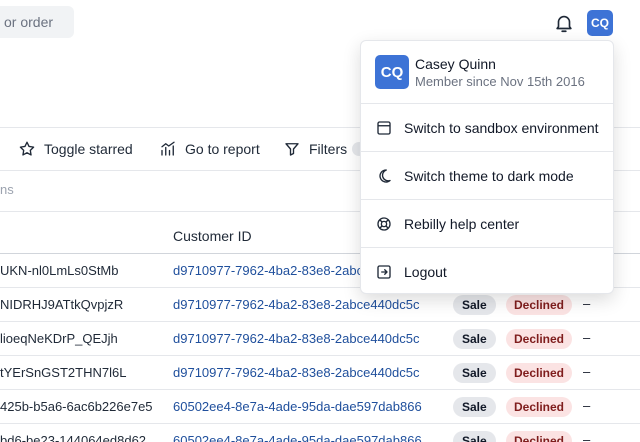  Describe the element at coordinates (328, 149) in the screenshot. I see `filters-label: Filters` at that location.